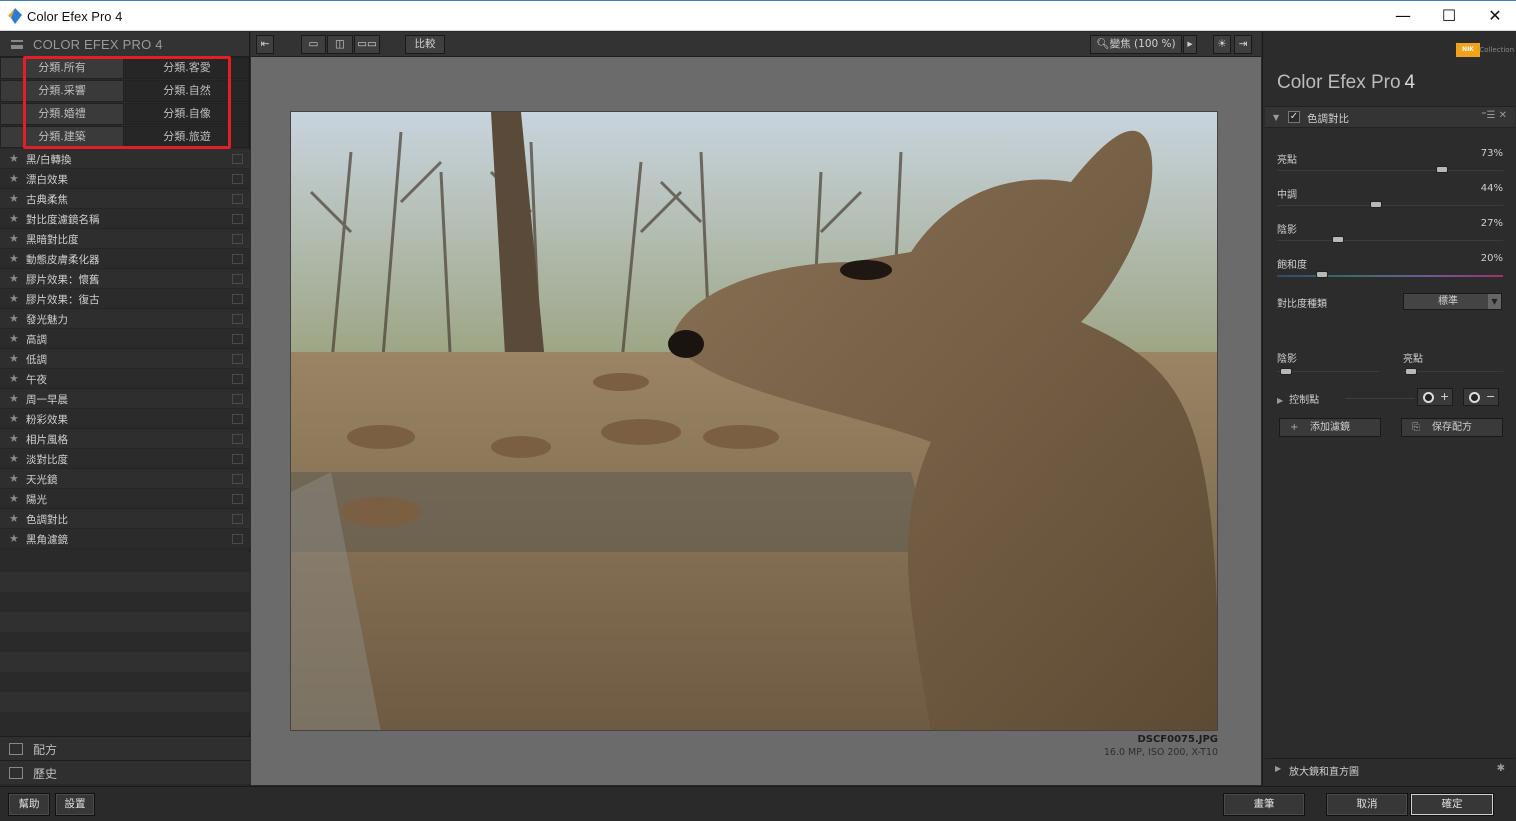 Image resolution: width=1516 pixels, height=821 pixels. Describe the element at coordinates (1367, 804) in the screenshot. I see `cancel-button: 取消` at that location.